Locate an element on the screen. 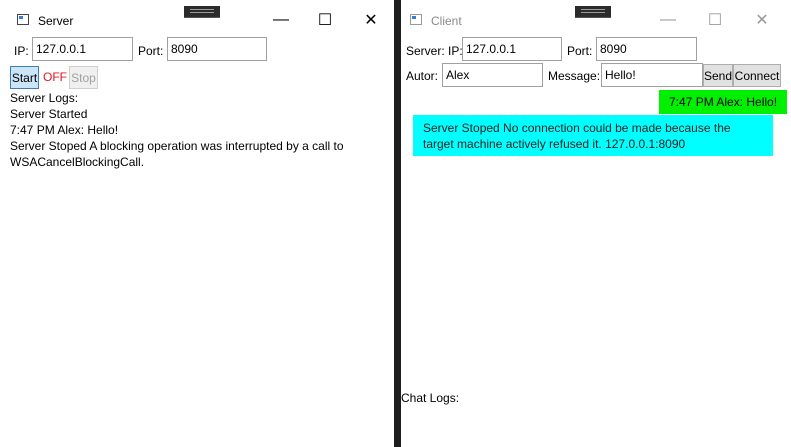 This screenshot has height=447, width=791. client-window-title: Client is located at coordinates (446, 21).